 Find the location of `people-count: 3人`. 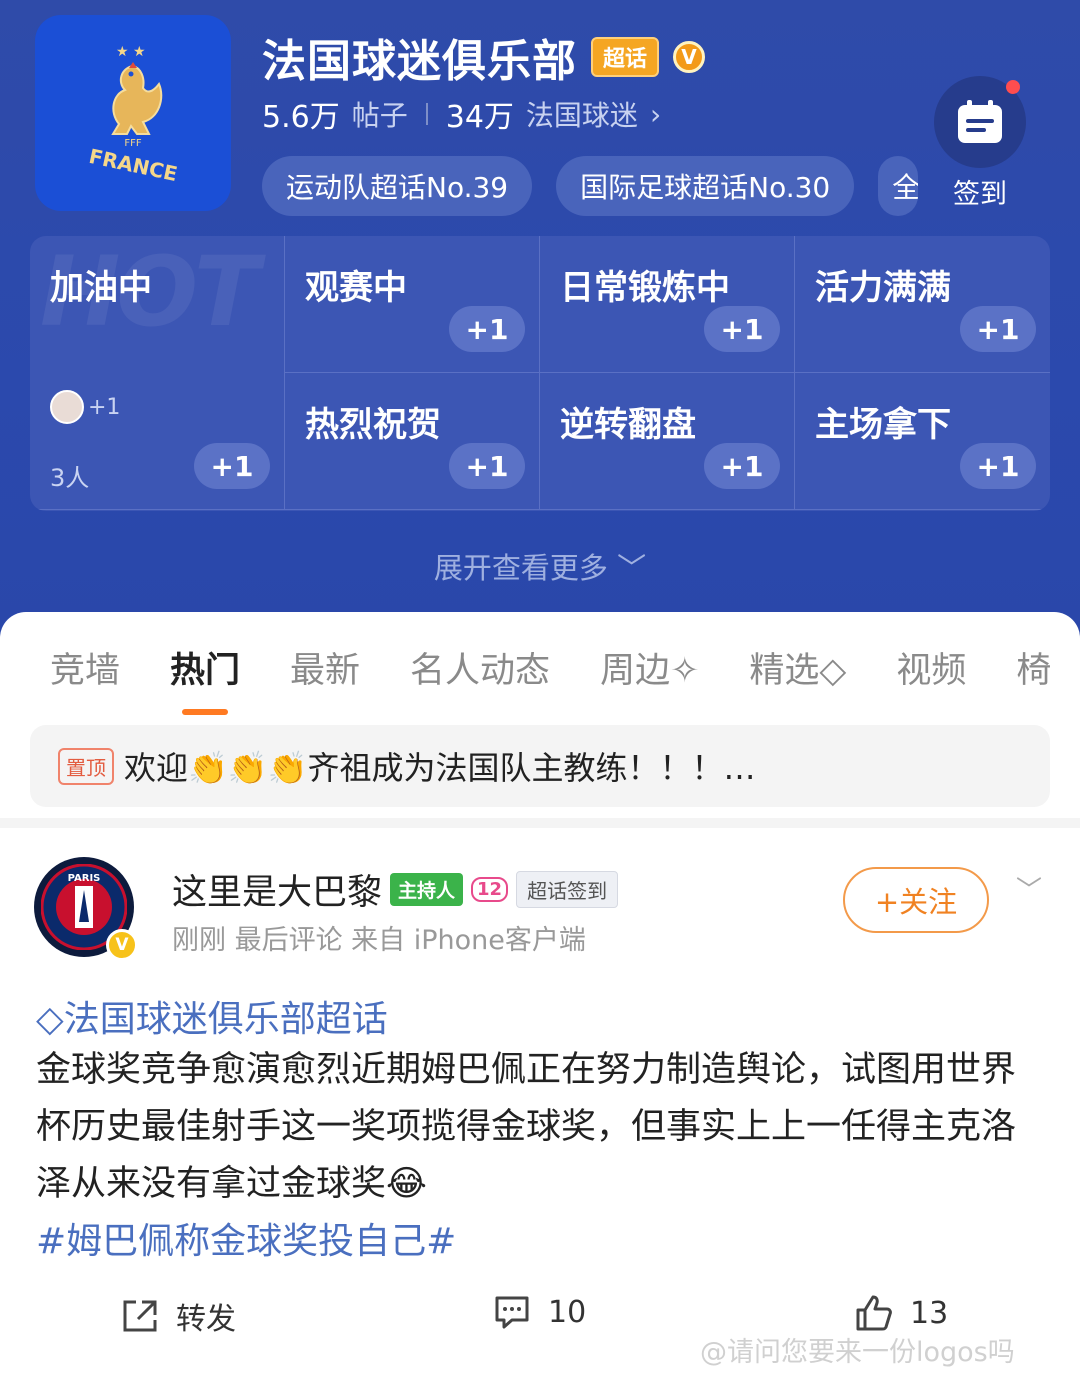

people-count: 3人 is located at coordinates (70, 478).